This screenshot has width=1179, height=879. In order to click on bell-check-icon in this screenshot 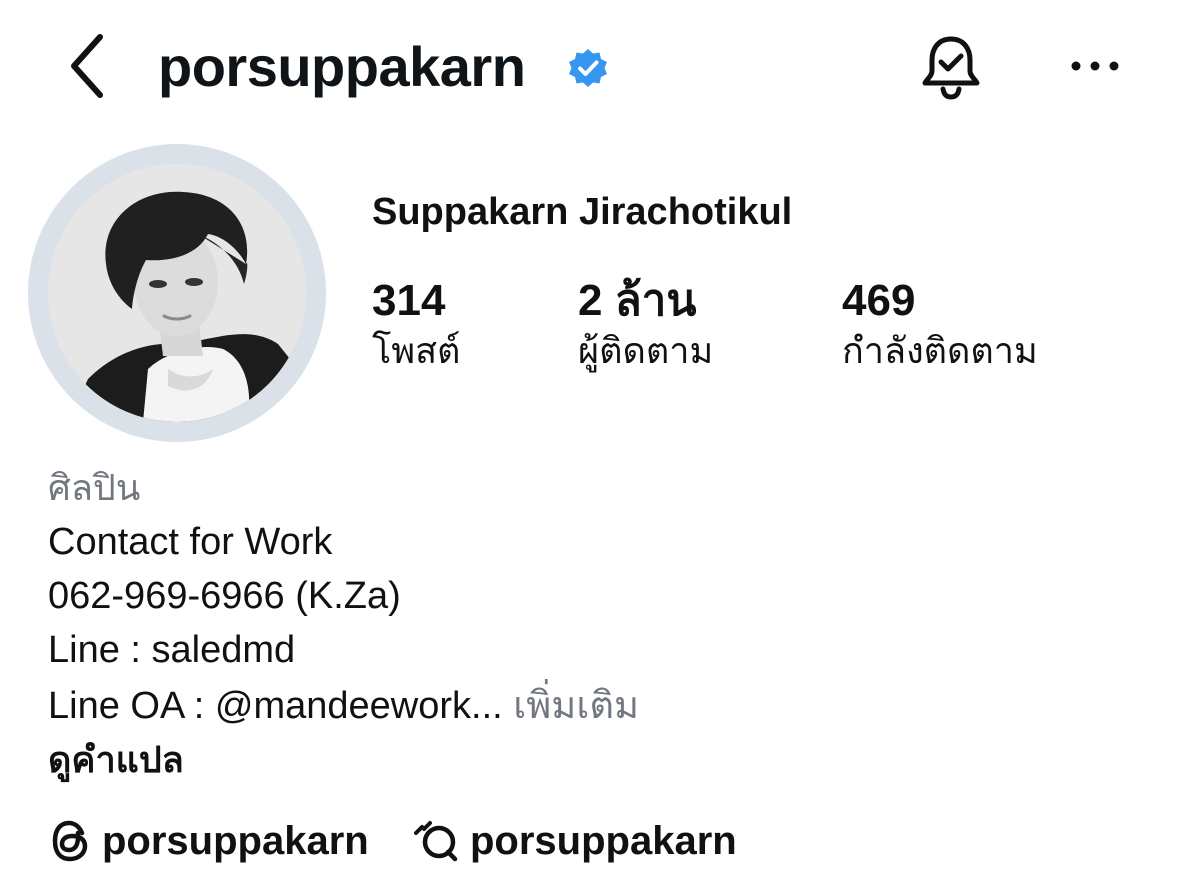, I will do `click(951, 68)`.